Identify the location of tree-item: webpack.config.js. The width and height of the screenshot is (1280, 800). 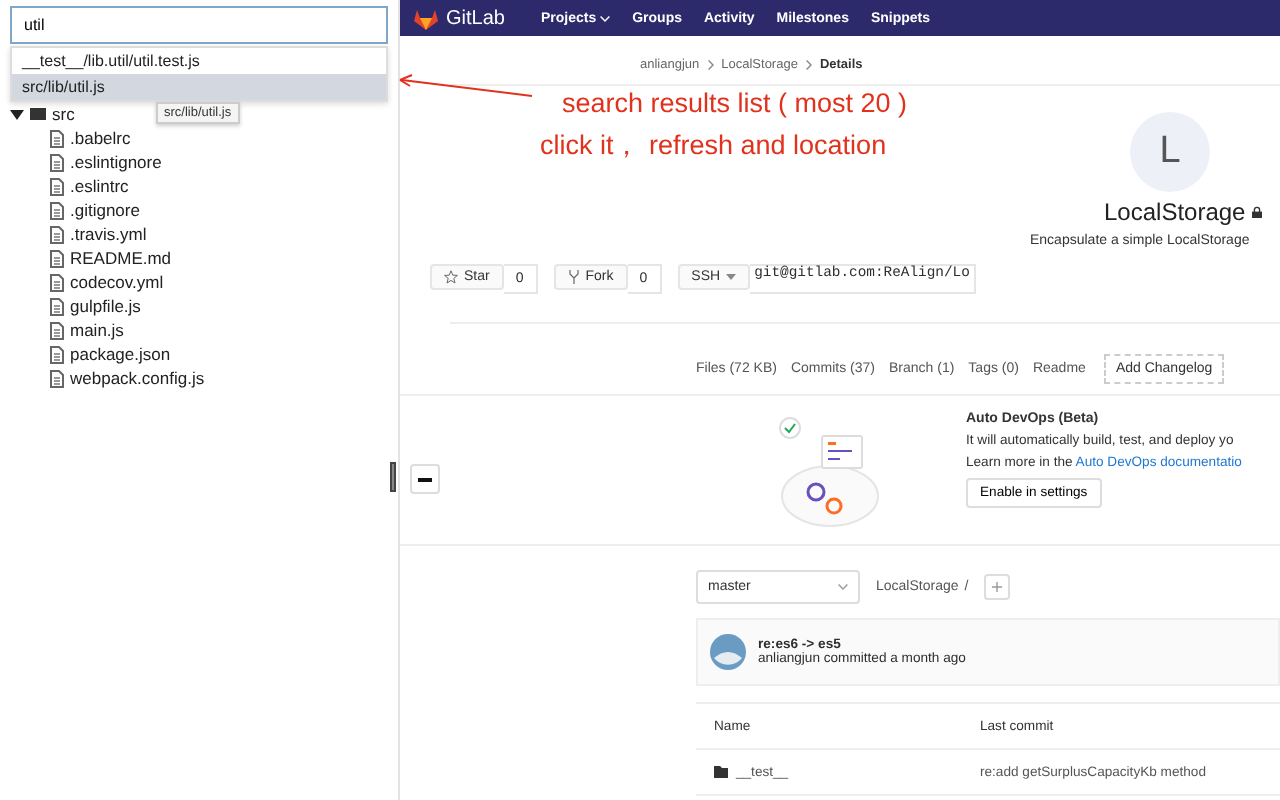
(107, 378).